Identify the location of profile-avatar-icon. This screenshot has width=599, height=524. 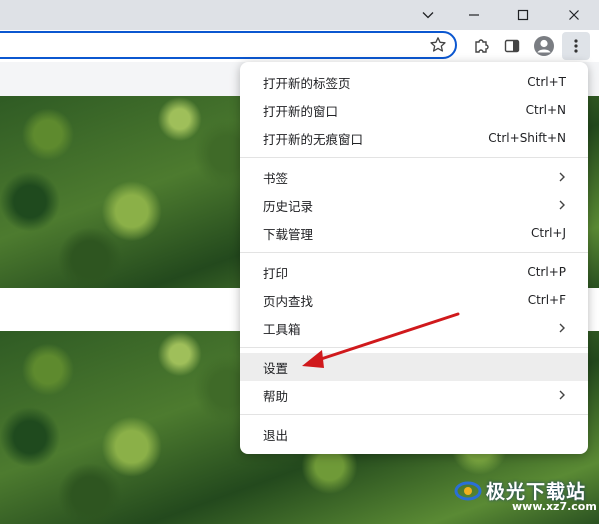
(544, 46).